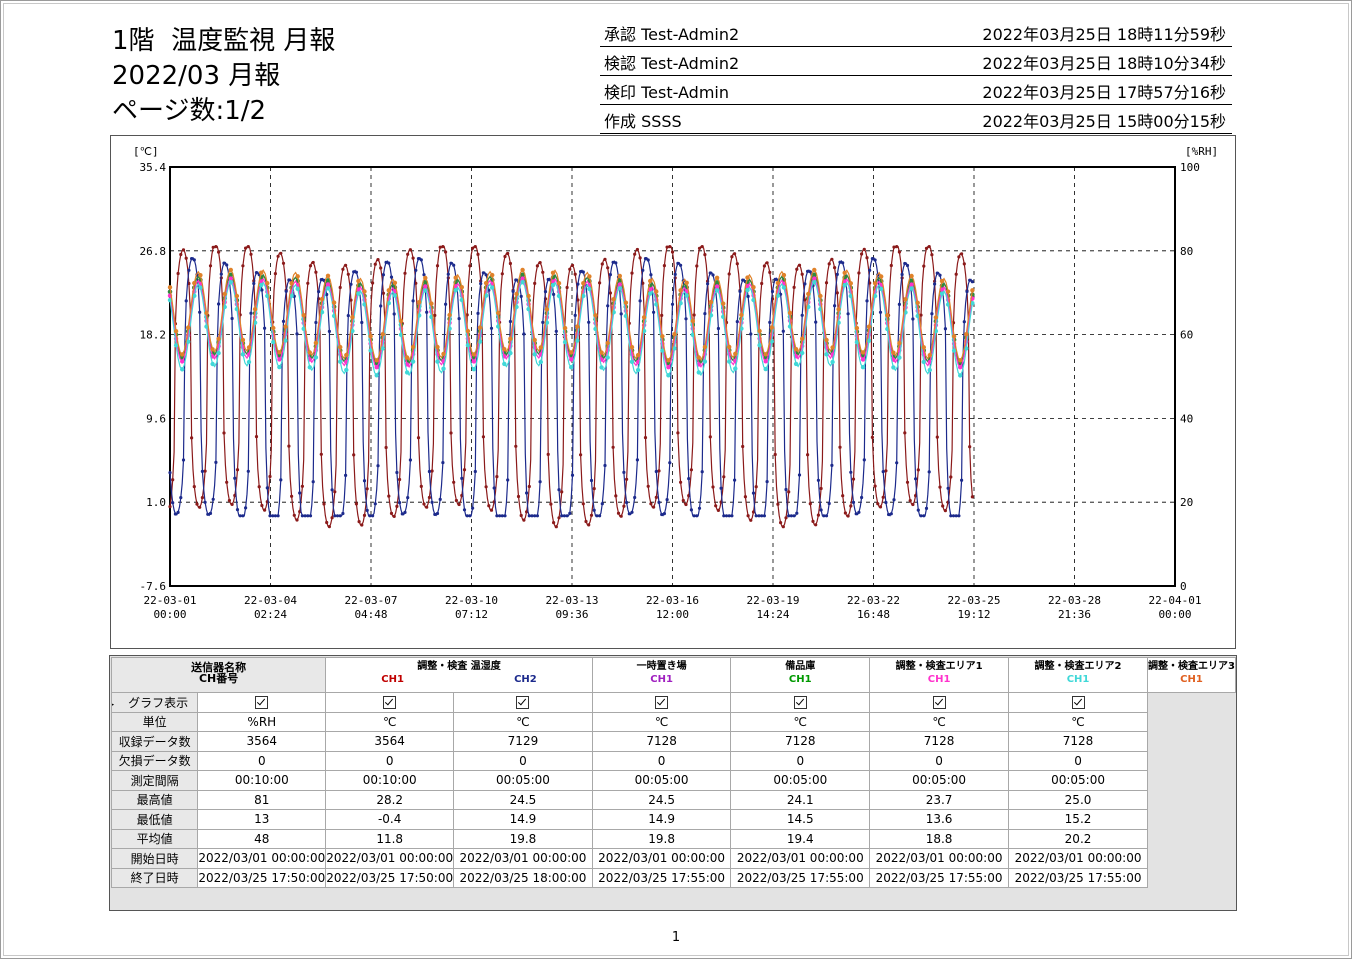 This screenshot has height=959, width=1352. What do you see at coordinates (154, 741) in the screenshot?
I see `row-label: 収録データ数` at bounding box center [154, 741].